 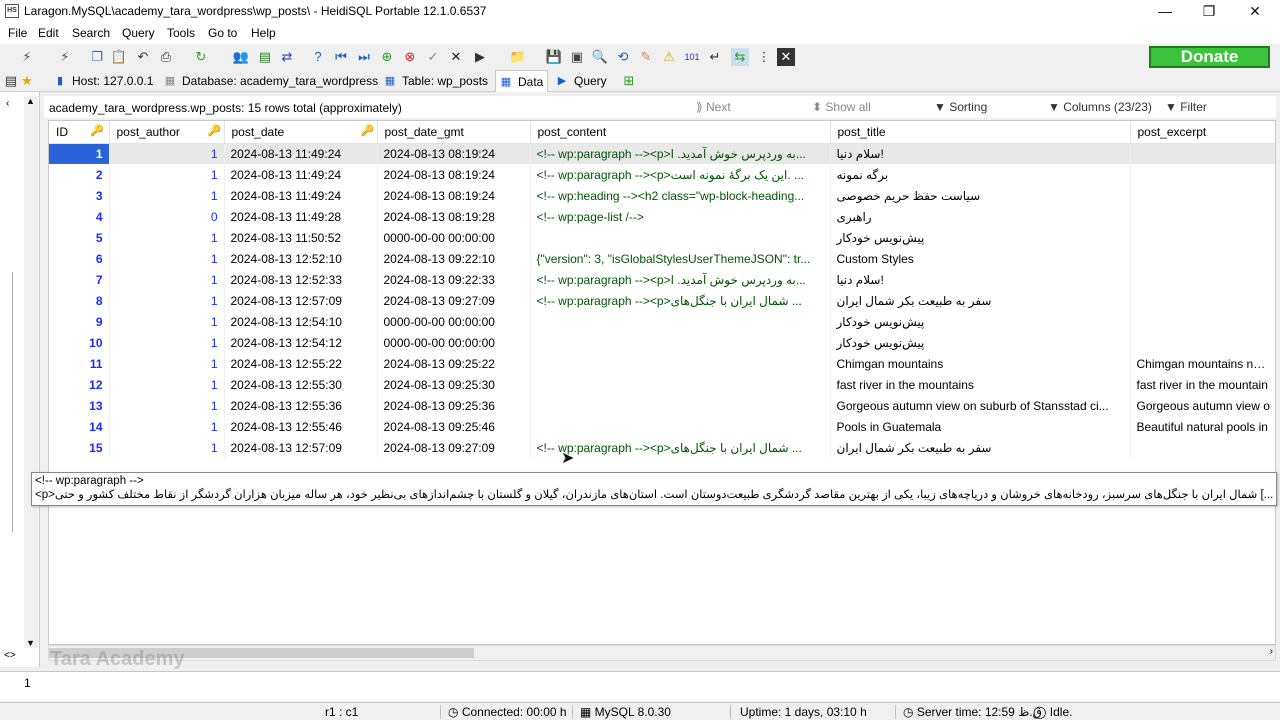 What do you see at coordinates (980, 363) in the screenshot?
I see `cell-post-title: Chimgan mountains` at bounding box center [980, 363].